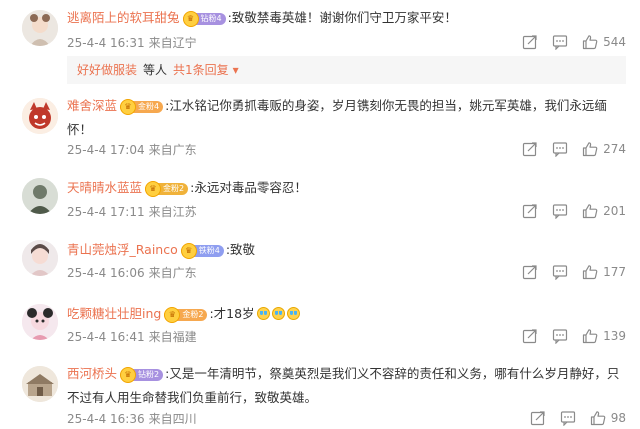 The width and height of the screenshot is (640, 429). I want to click on comment-date: 25-4-4 16:06, so click(106, 273).